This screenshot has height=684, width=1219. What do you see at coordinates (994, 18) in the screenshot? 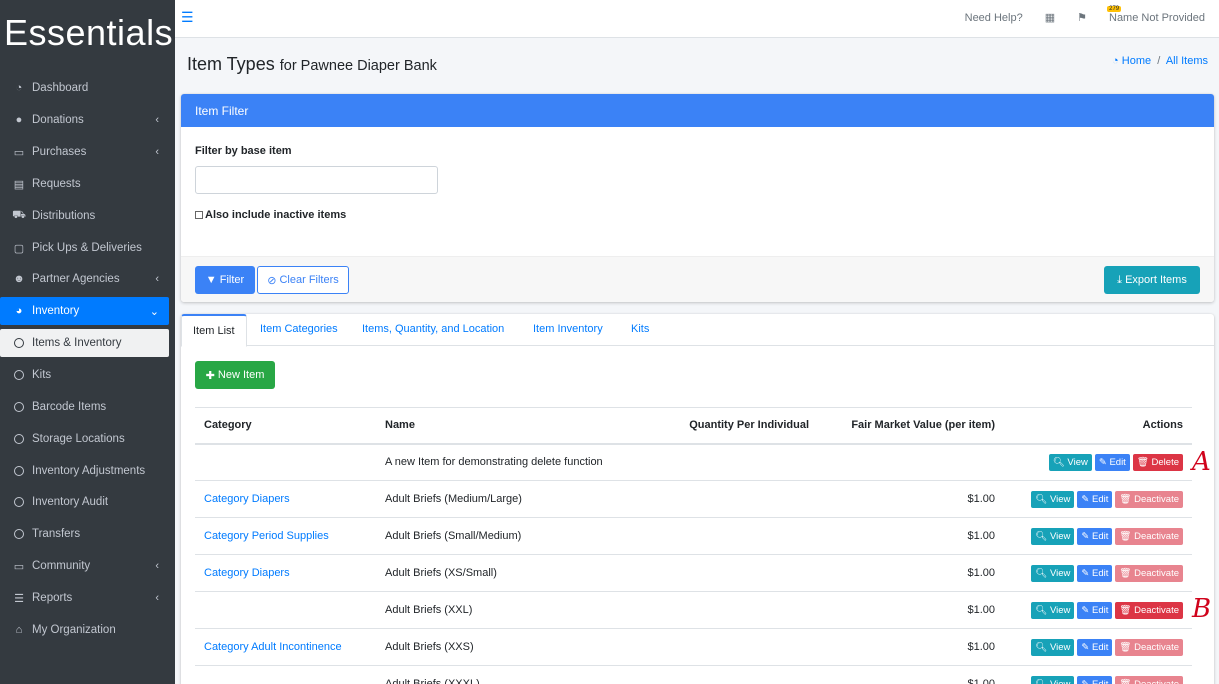
I see `help-link: Need Help?` at bounding box center [994, 18].